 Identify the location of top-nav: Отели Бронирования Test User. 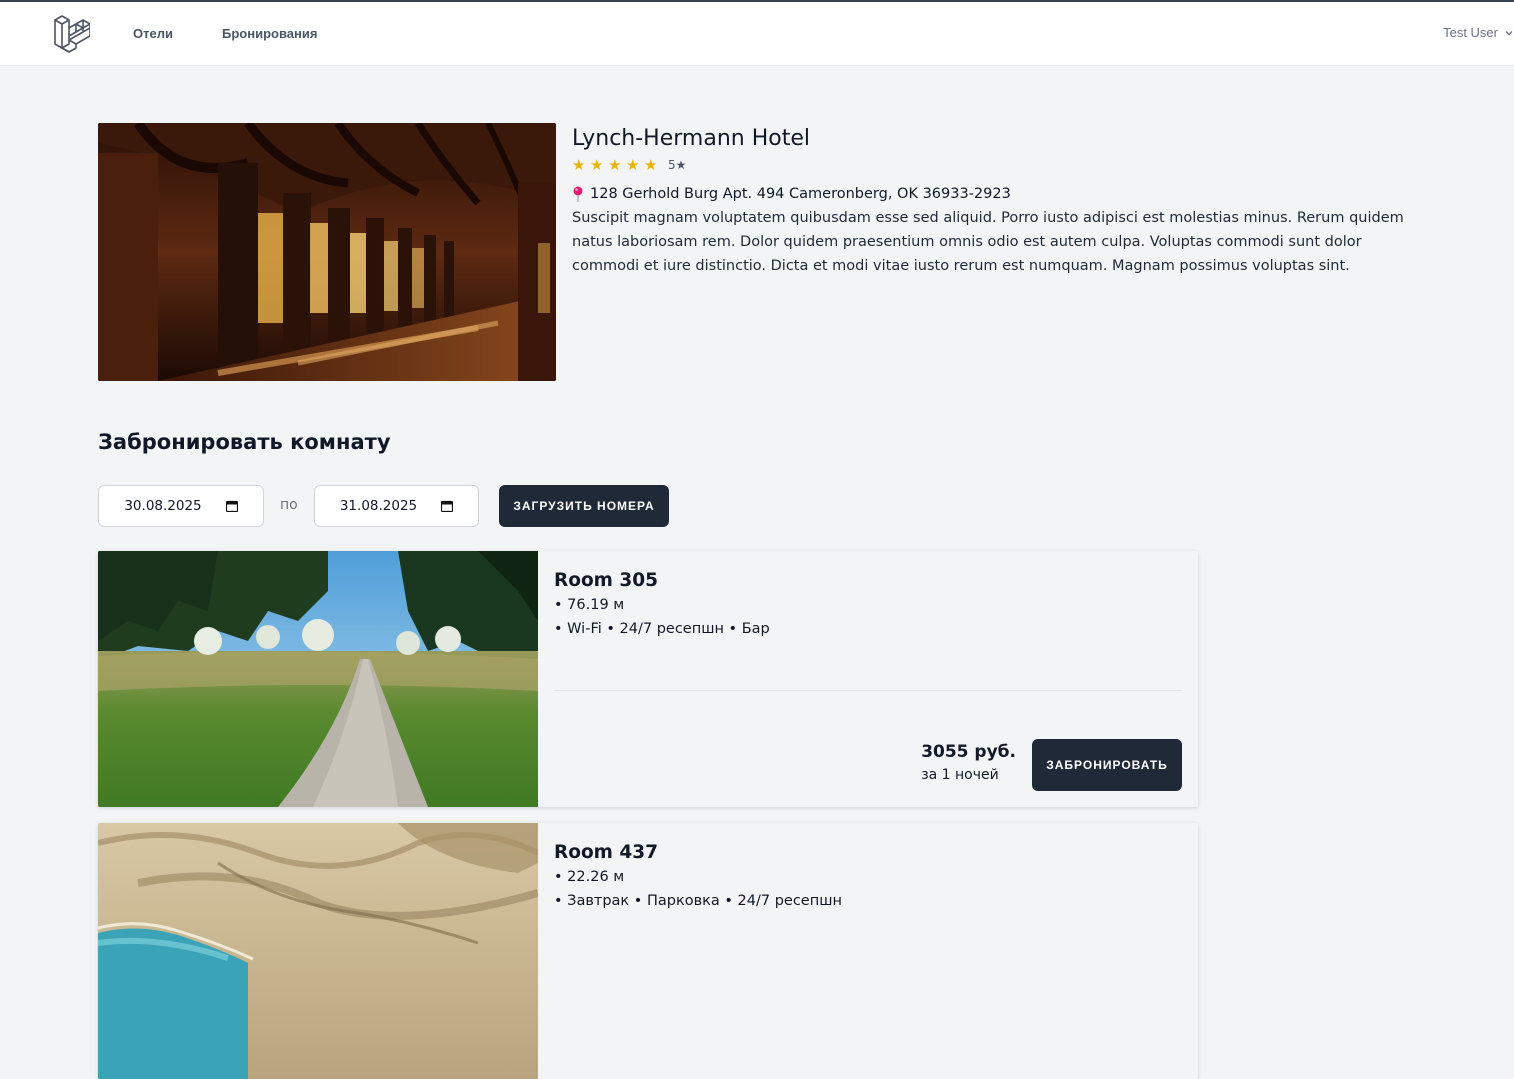
(757, 34).